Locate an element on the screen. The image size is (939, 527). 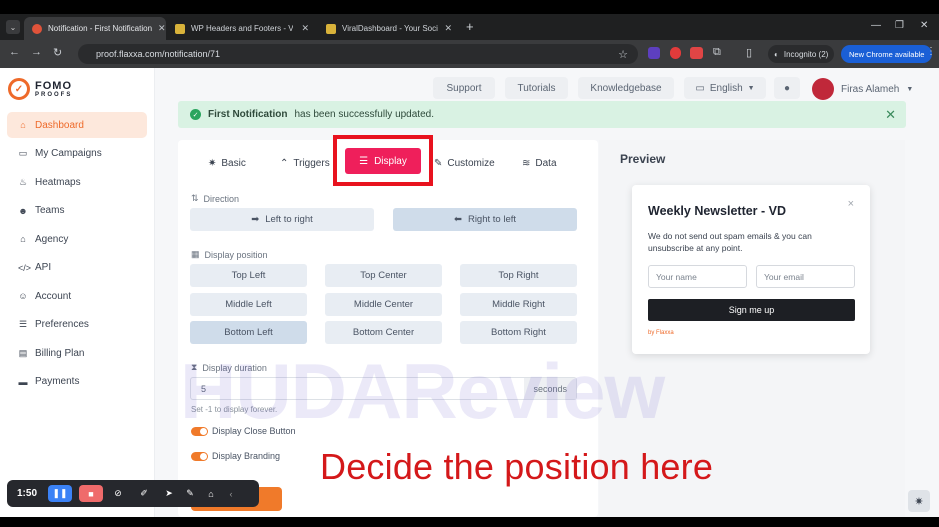
position-top-right-button: Top Right is located at coordinates (518, 275).